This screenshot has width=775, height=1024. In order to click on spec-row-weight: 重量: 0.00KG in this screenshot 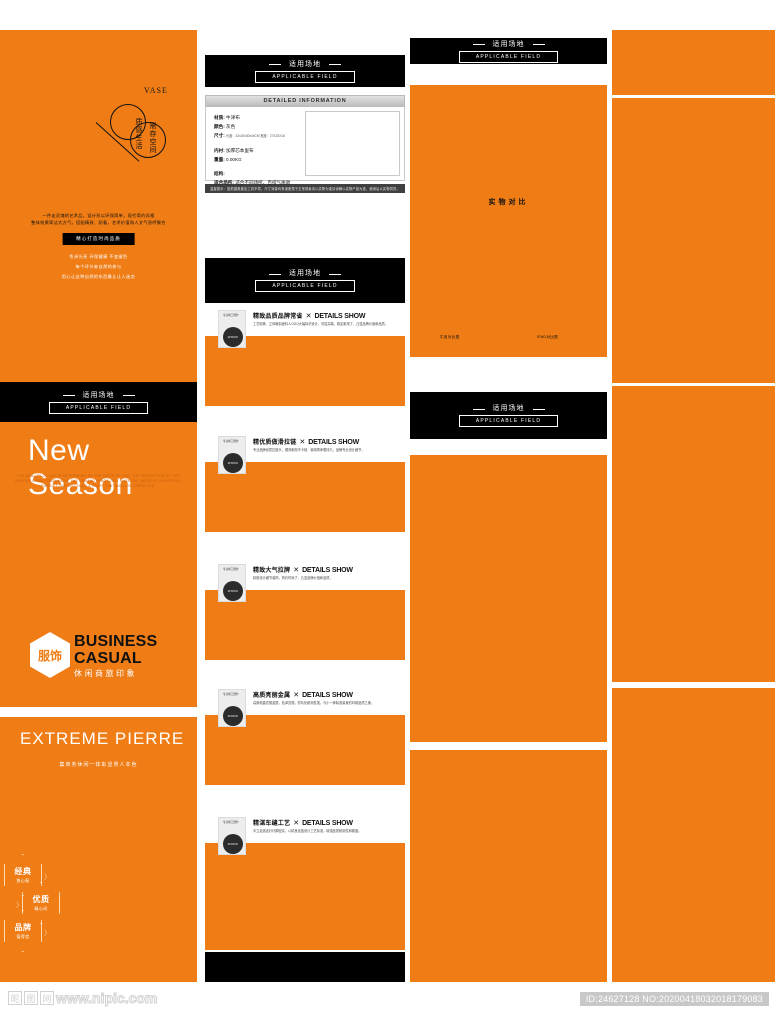, I will do `click(258, 159)`.